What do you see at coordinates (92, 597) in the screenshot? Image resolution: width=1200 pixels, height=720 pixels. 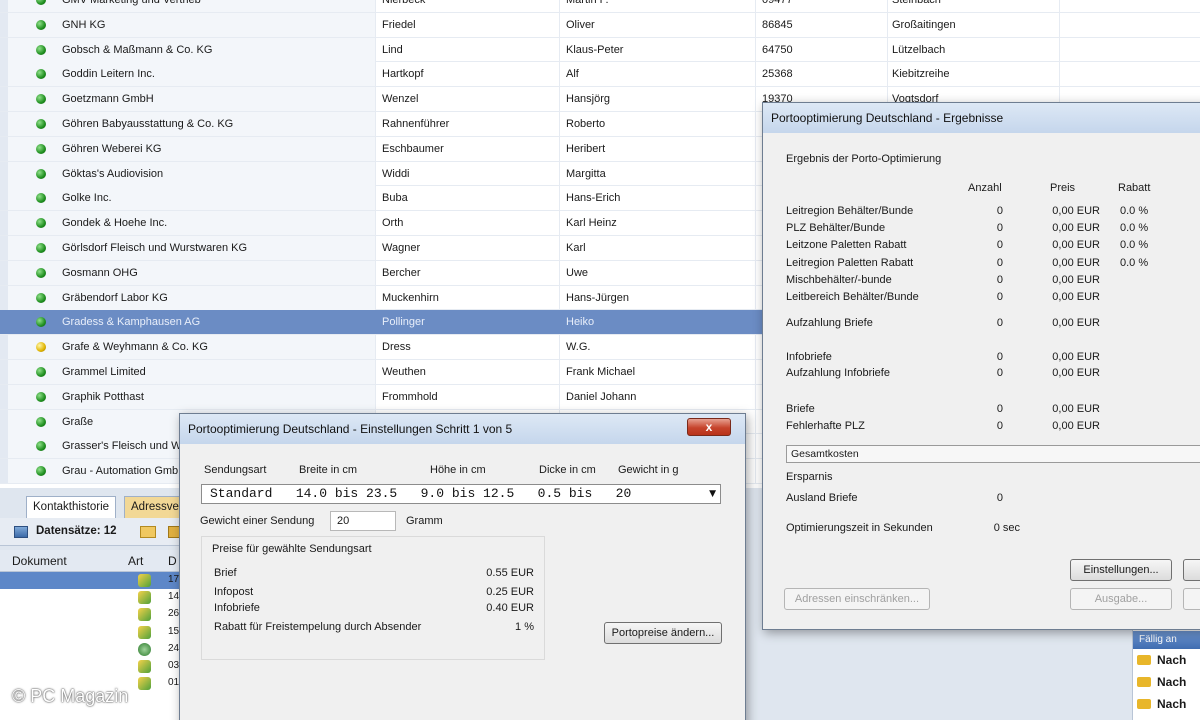 I see `document-row: 14` at bounding box center [92, 597].